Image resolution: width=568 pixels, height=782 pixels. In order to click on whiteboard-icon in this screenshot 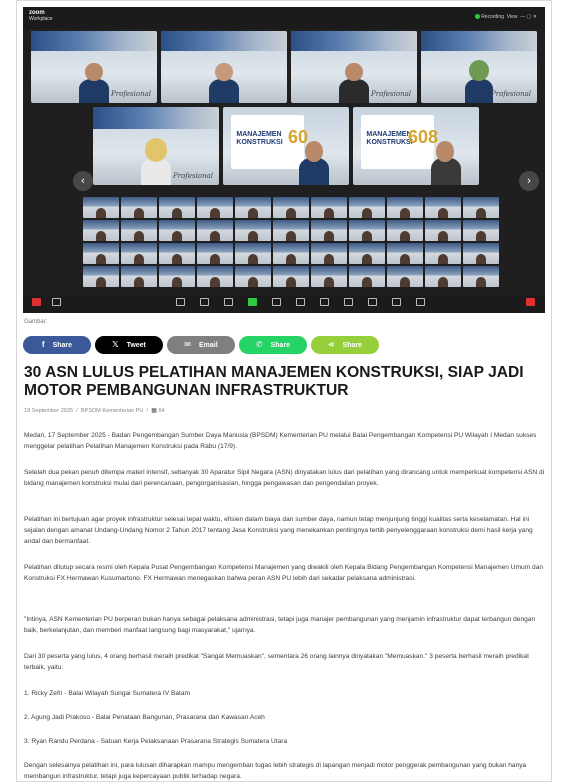, I will do `click(372, 304)`.